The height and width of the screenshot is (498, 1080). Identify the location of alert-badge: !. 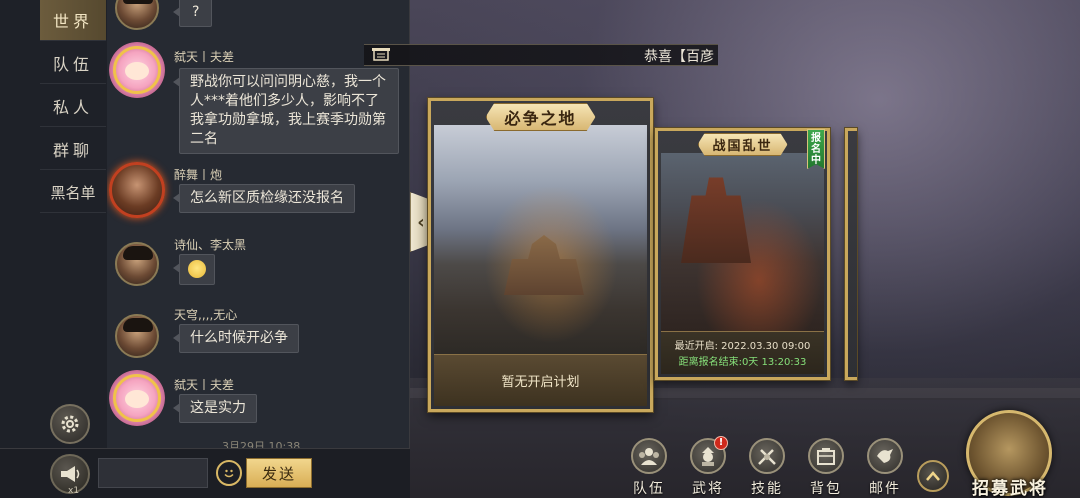
(721, 443).